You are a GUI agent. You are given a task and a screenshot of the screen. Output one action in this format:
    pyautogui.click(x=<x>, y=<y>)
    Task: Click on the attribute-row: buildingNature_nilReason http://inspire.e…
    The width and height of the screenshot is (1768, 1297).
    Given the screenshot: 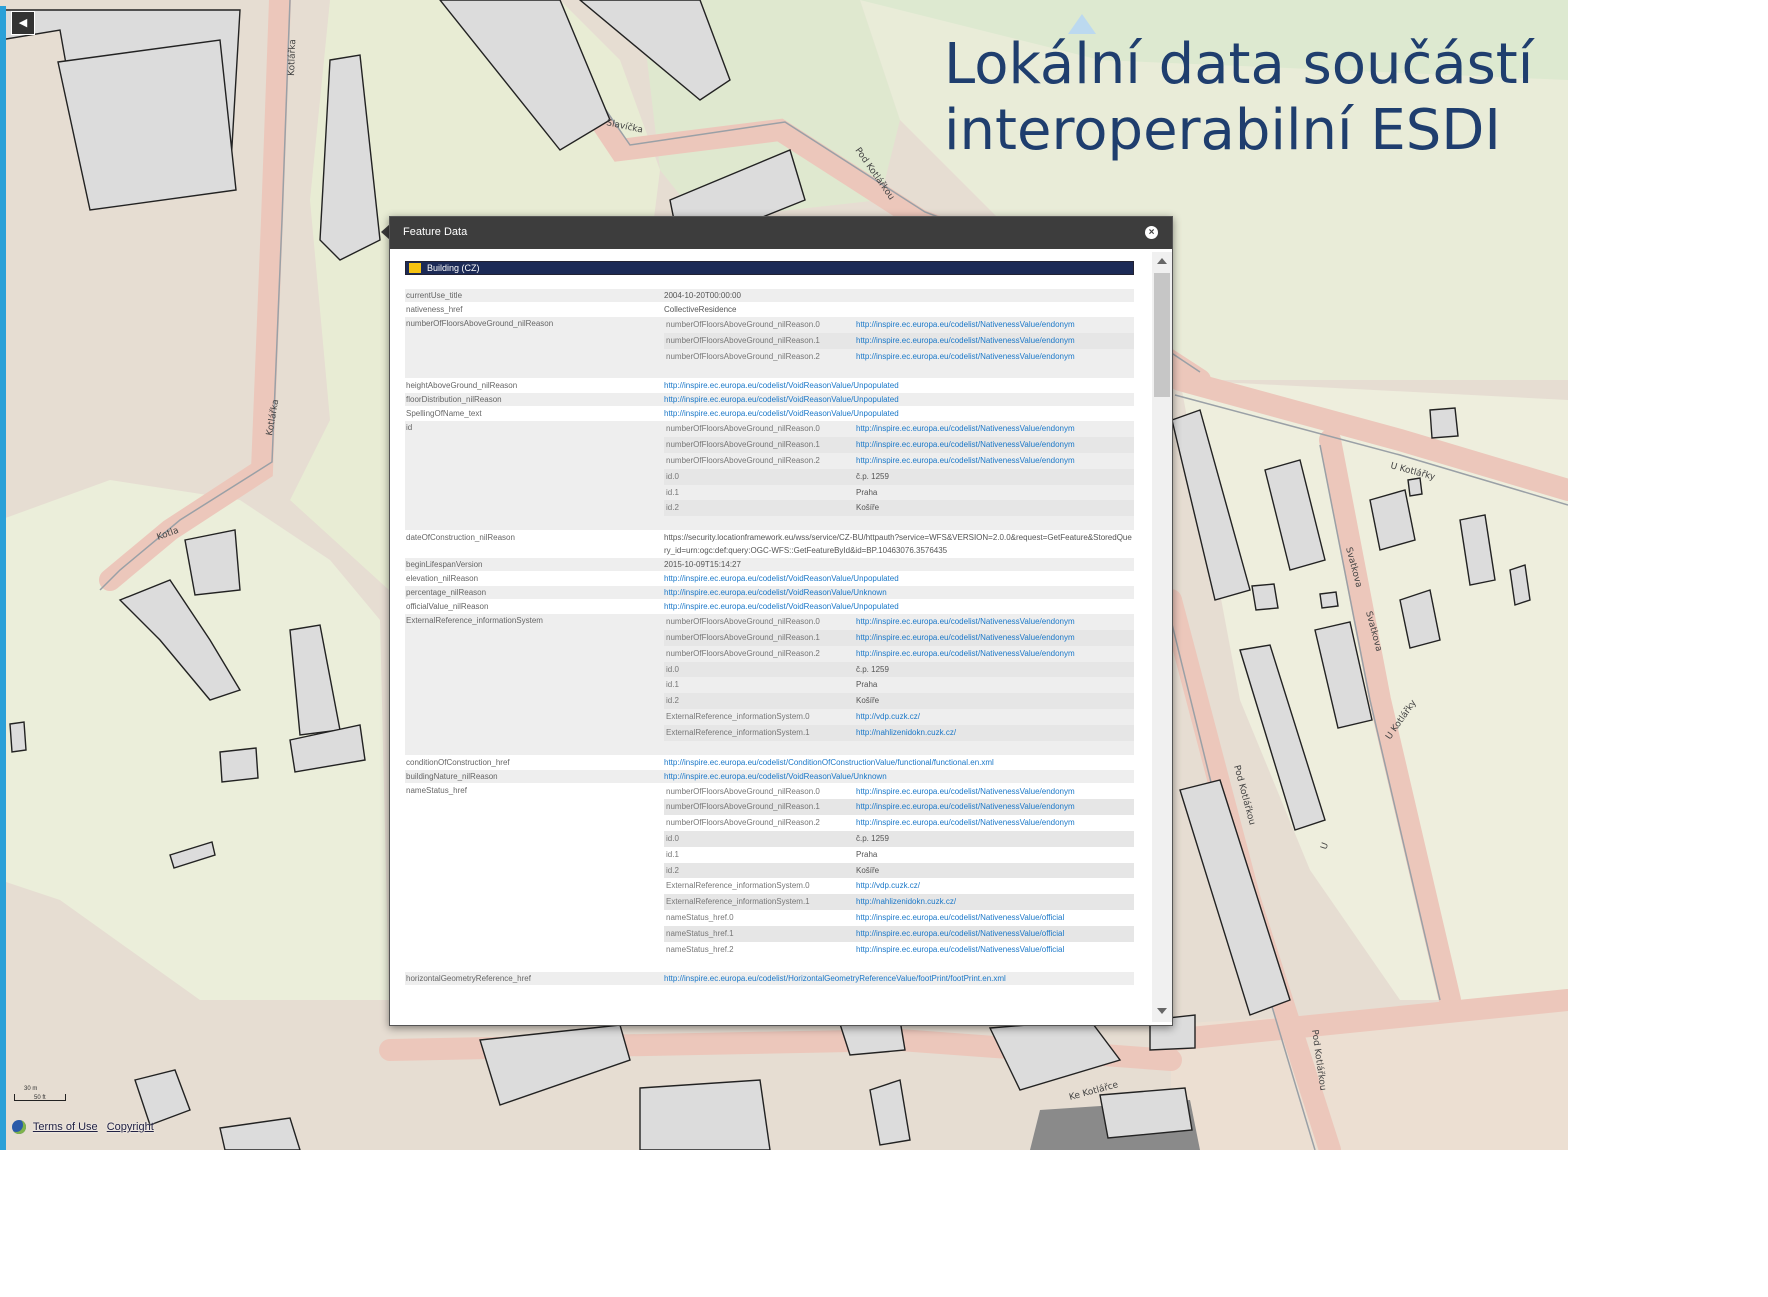 What is the action you would take?
    pyautogui.click(x=769, y=776)
    